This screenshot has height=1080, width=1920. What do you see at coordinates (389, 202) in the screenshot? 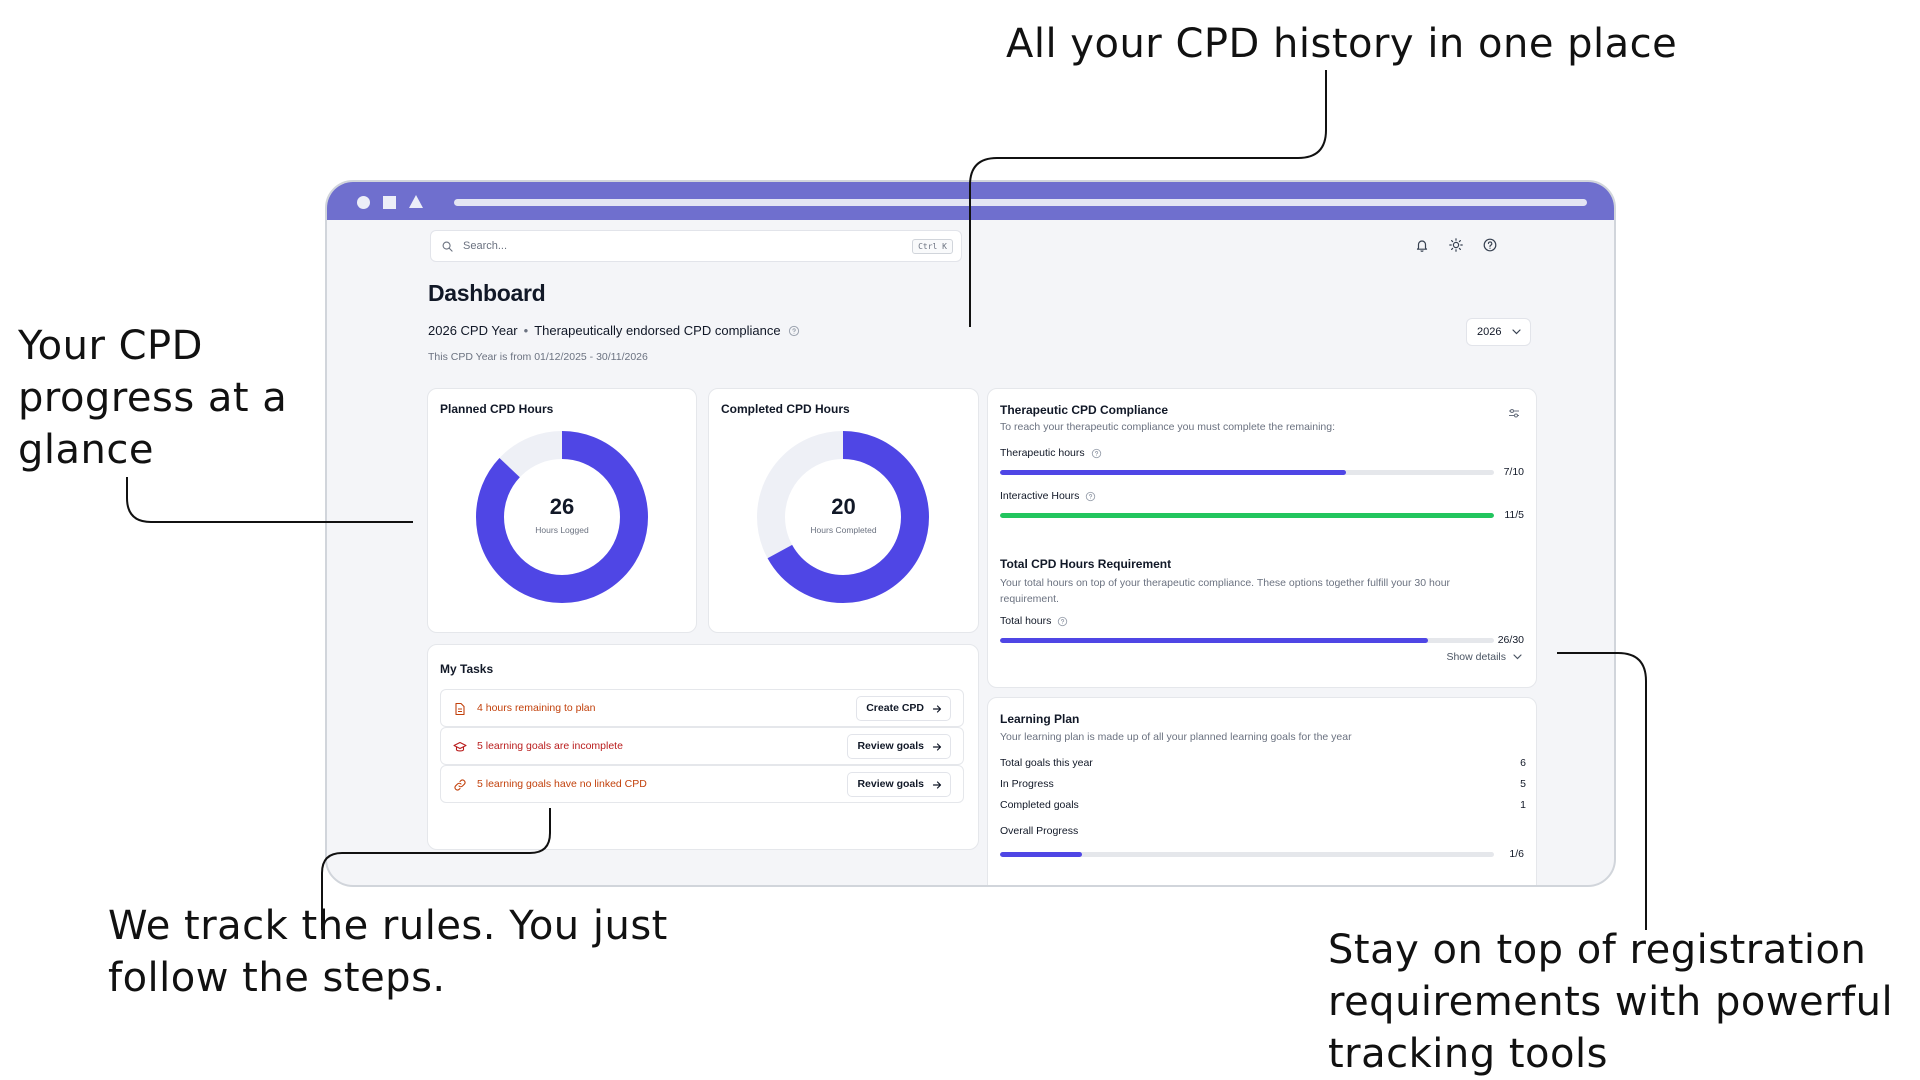
I see `square-icon` at bounding box center [389, 202].